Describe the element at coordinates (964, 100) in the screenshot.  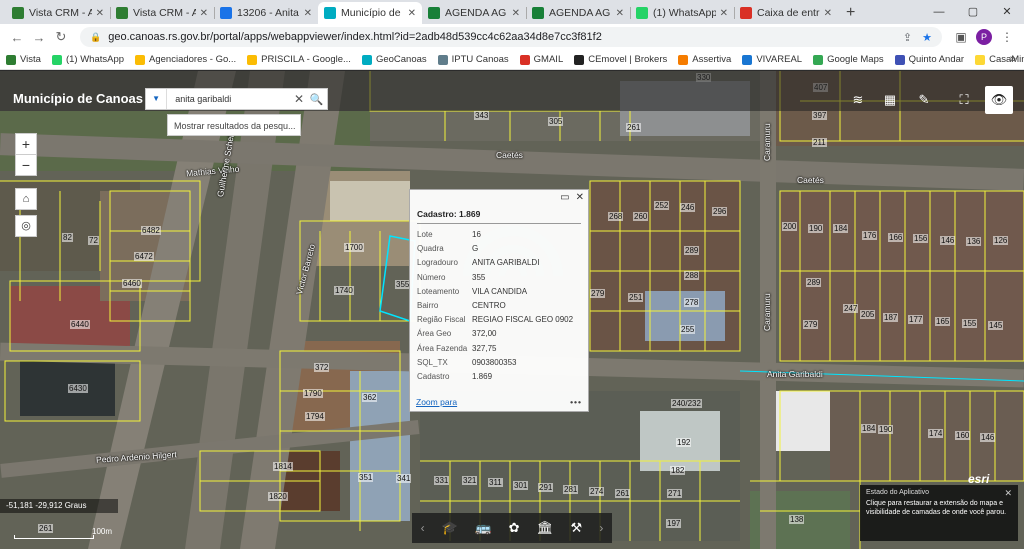
I see `fullscreen-icon: ⛶` at that location.